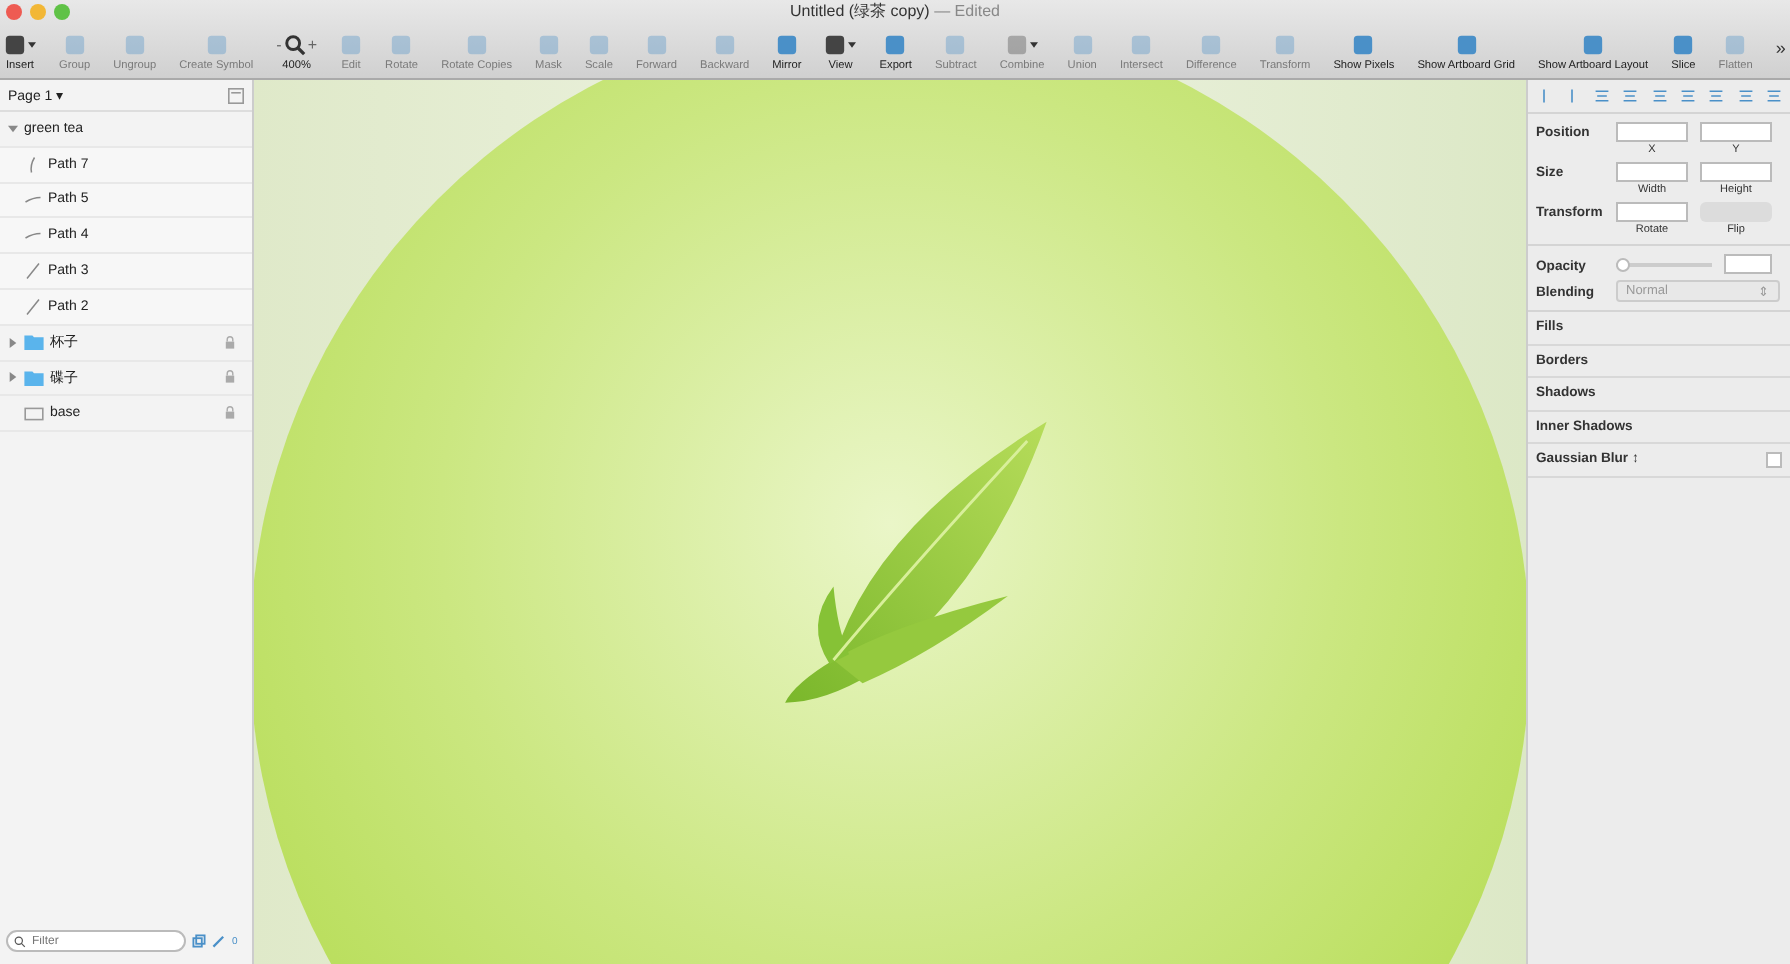  I want to click on zoom-in-button: +, so click(312, 45).